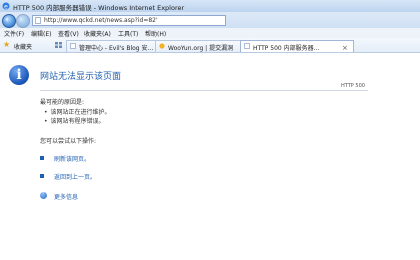 This screenshot has height=260, width=420. I want to click on go-back-link-label: 返回到上一页。, so click(75, 177).